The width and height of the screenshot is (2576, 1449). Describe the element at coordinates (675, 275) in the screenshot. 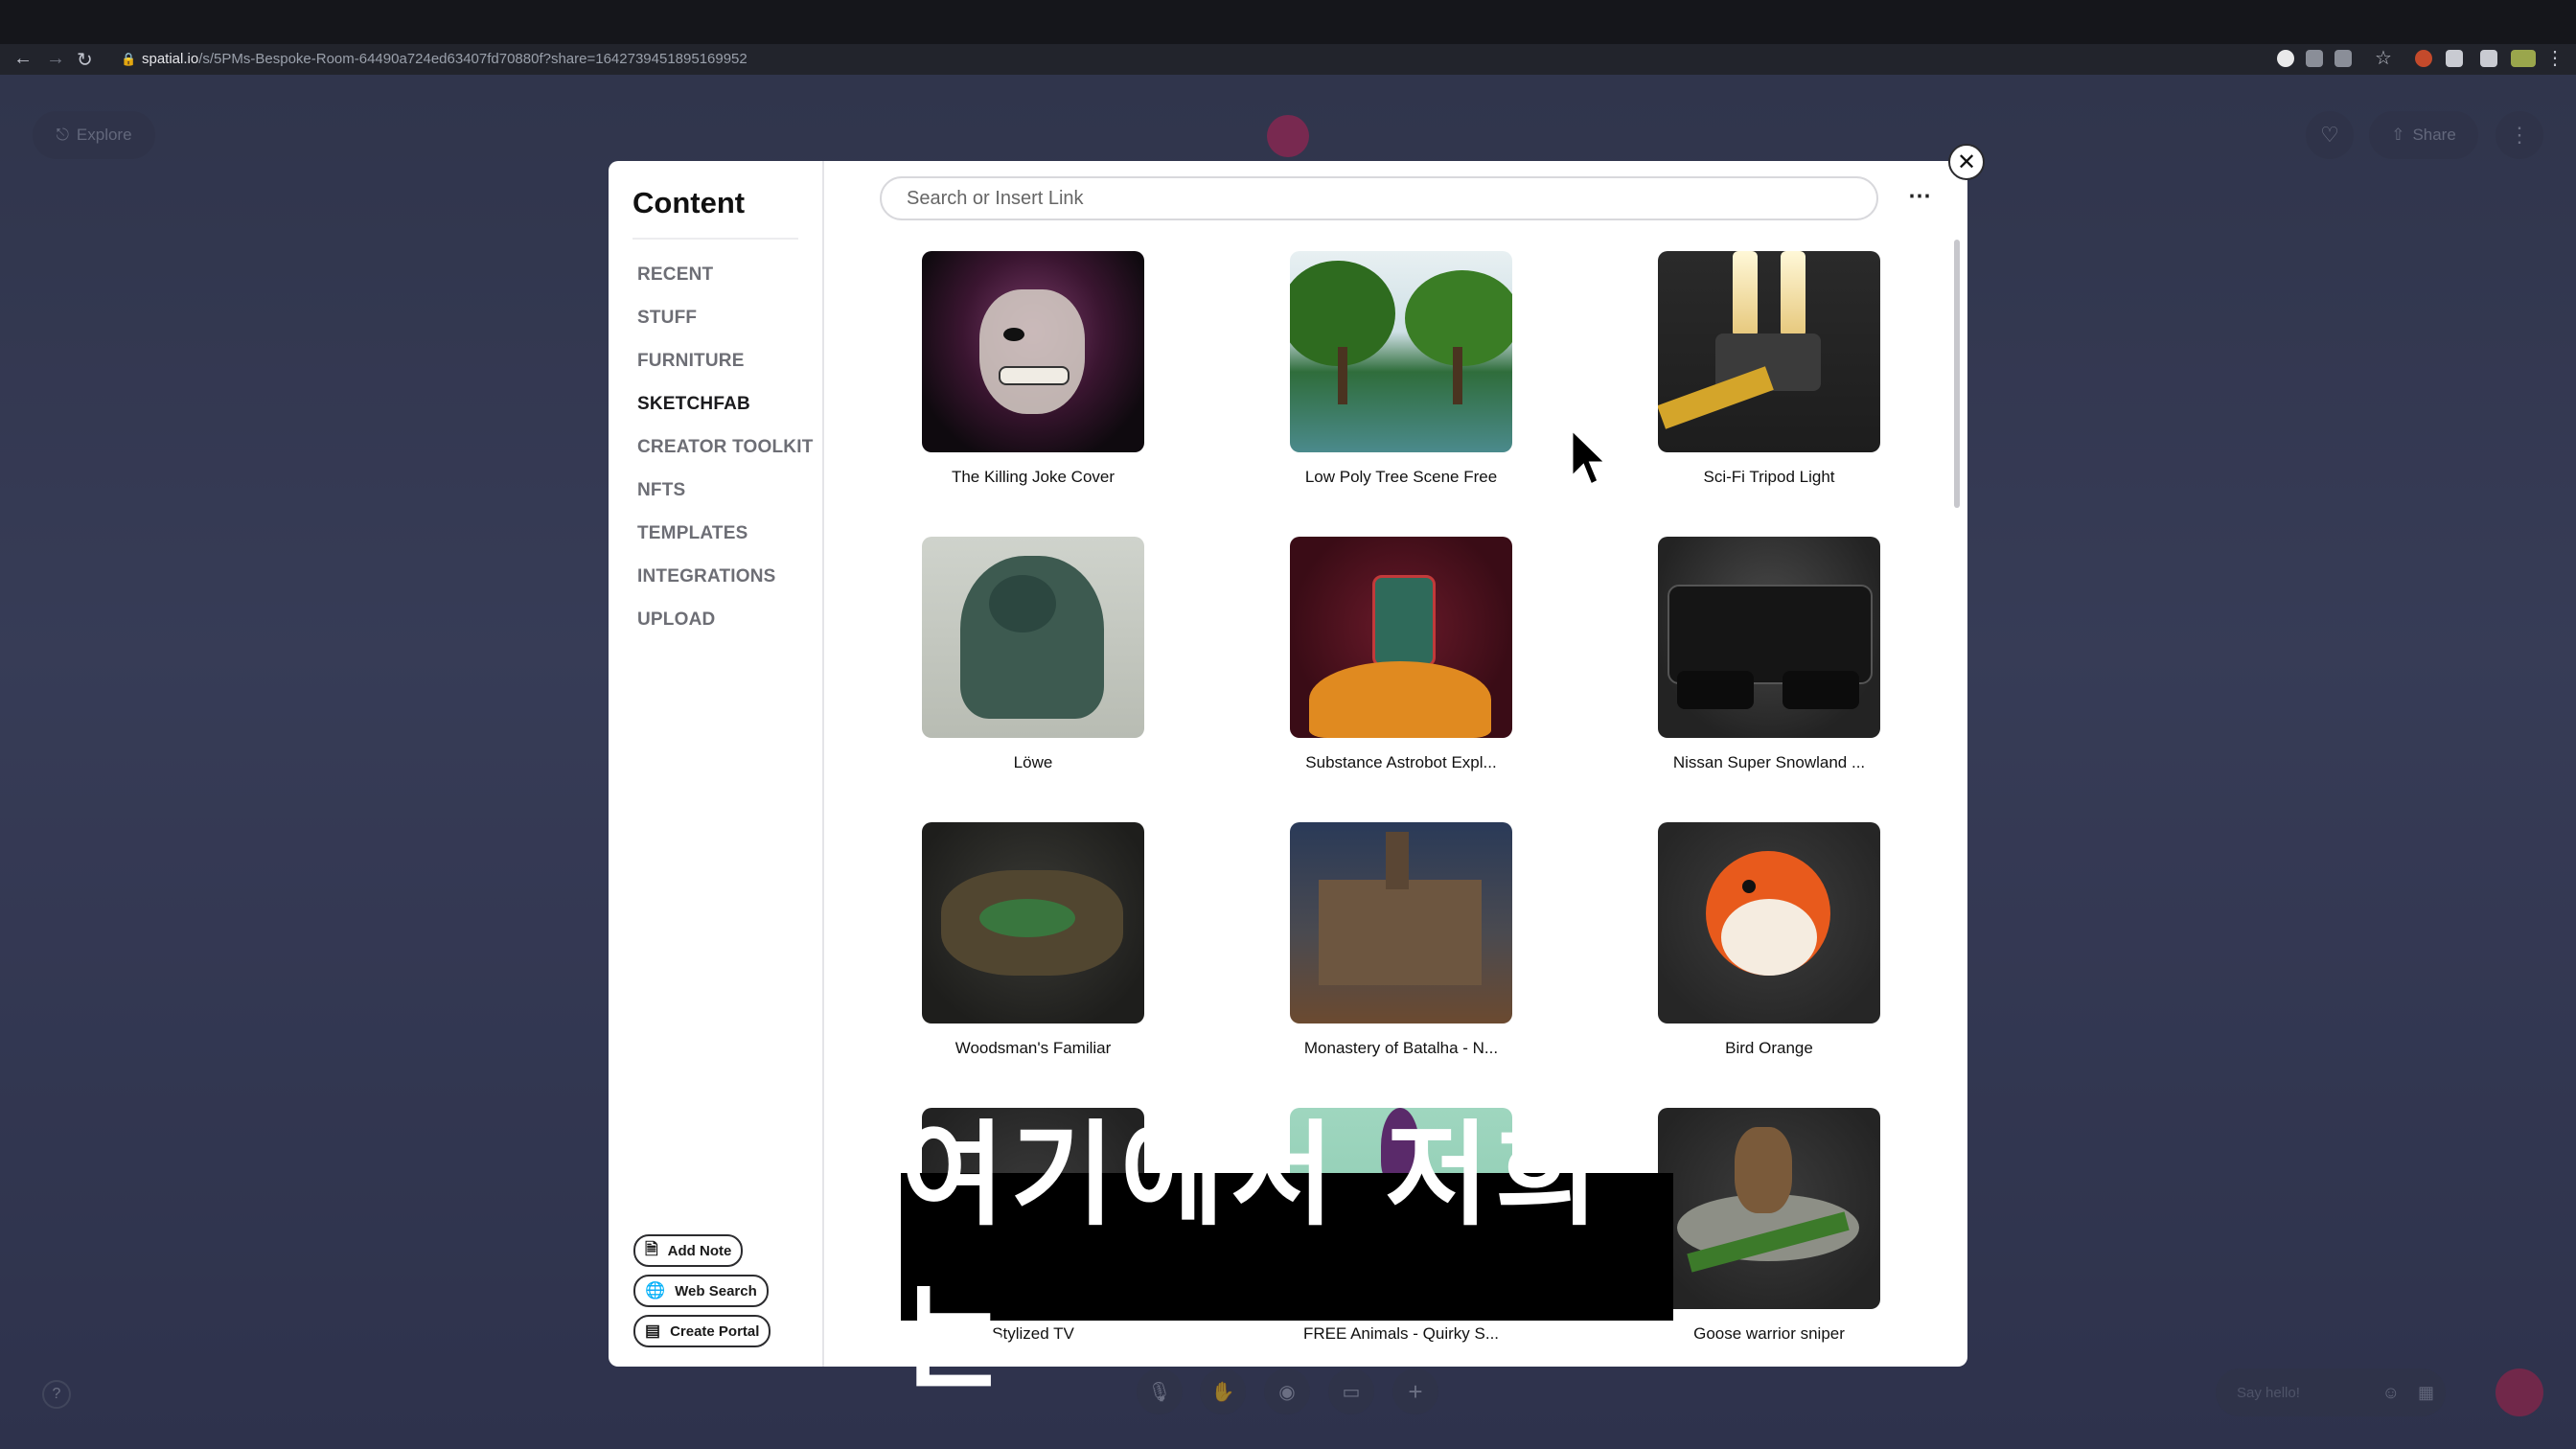

I see `sidebar-item-recent: RECENT` at that location.